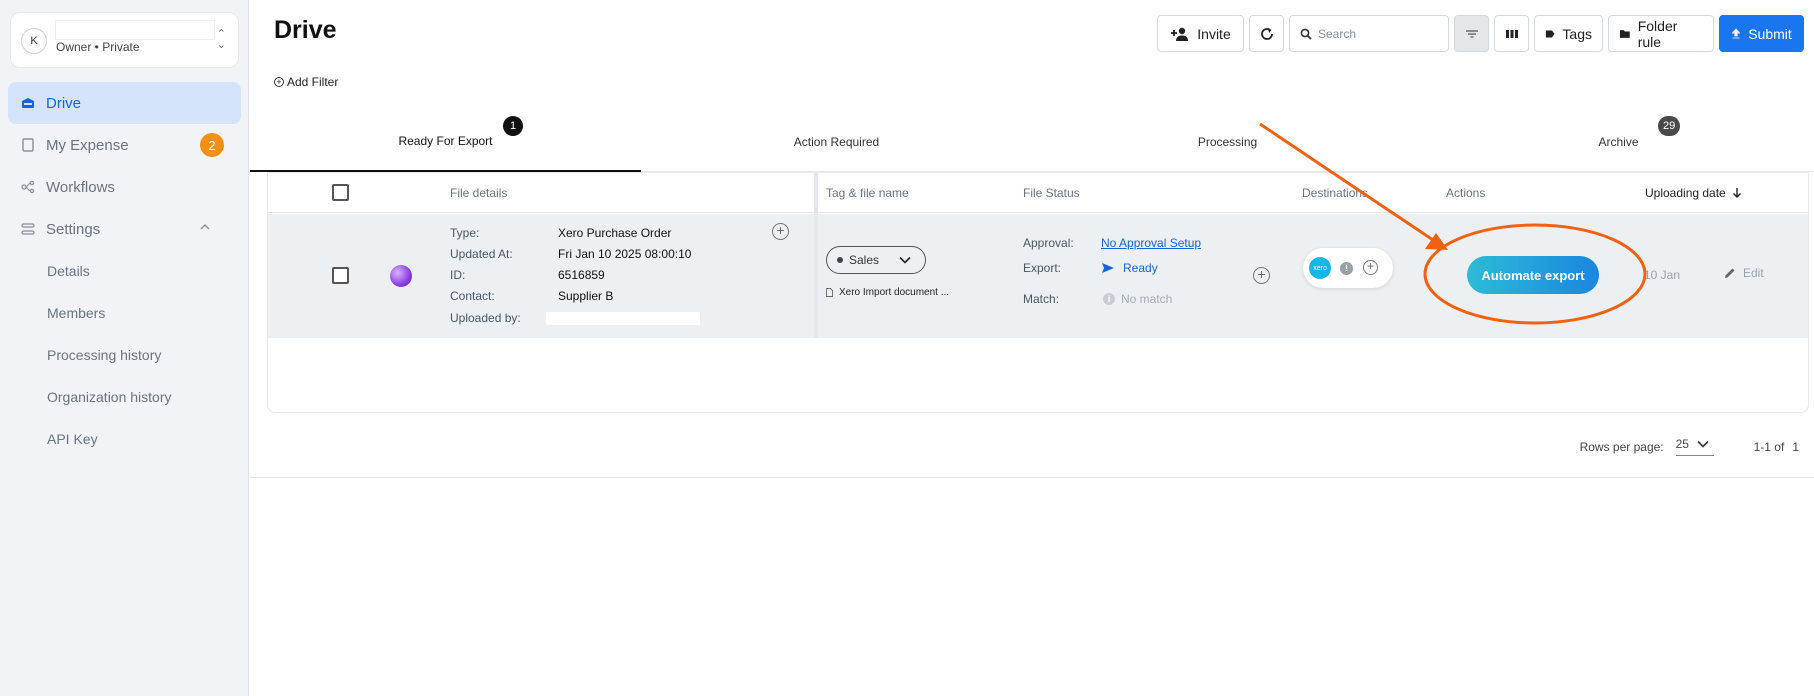 The width and height of the screenshot is (1814, 696). I want to click on tag-dot-icon, so click(840, 260).